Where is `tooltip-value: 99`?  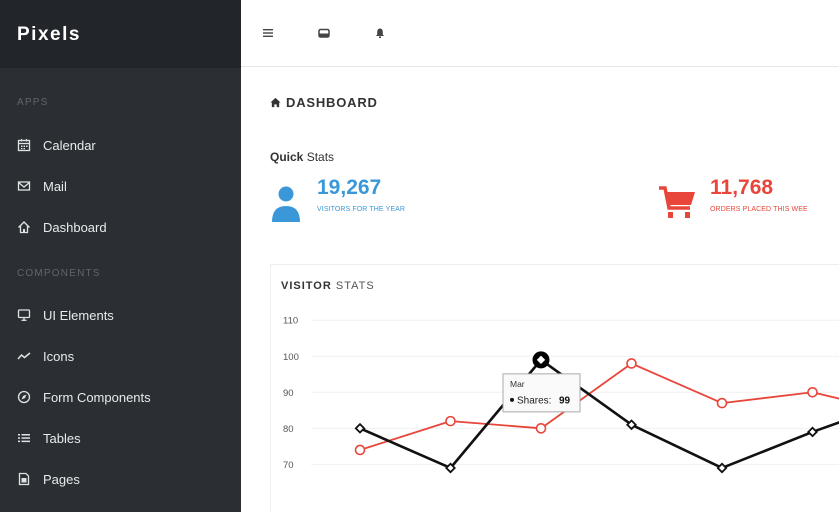
tooltip-value: 99 is located at coordinates (565, 400).